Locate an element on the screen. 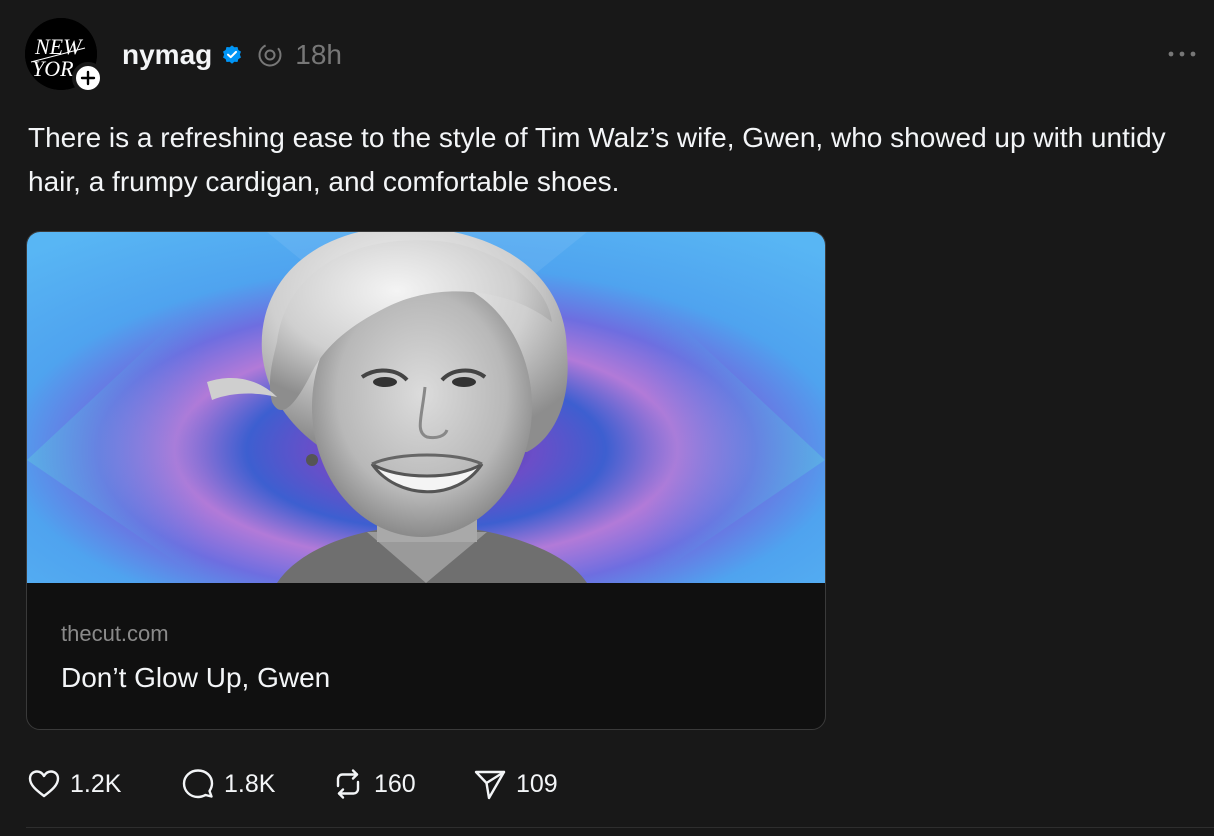 This screenshot has height=836, width=1214. comment-icon is located at coordinates (198, 784).